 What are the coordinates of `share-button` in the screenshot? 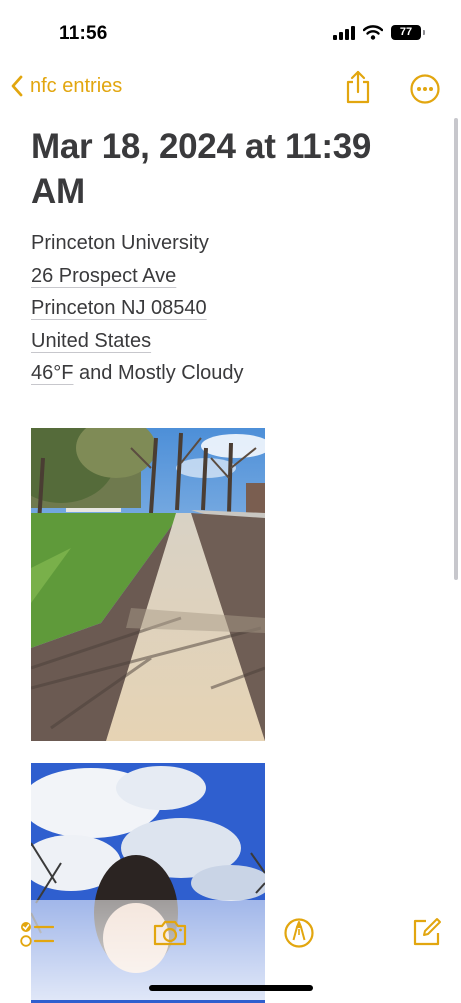 It's located at (358, 89).